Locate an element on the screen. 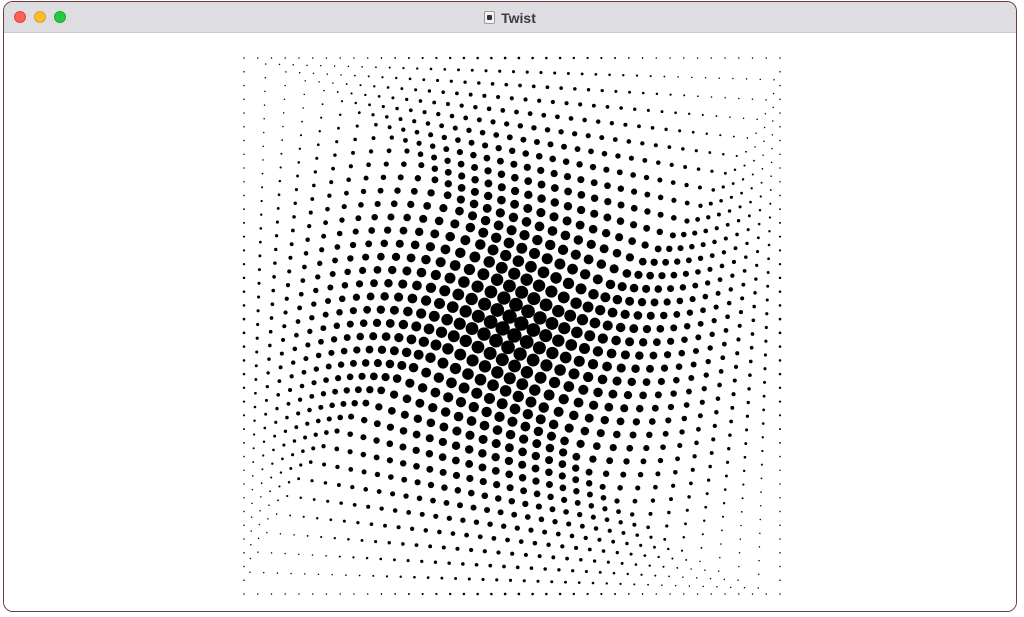 This screenshot has height=617, width=1024. minimize-button is located at coordinates (40, 17).